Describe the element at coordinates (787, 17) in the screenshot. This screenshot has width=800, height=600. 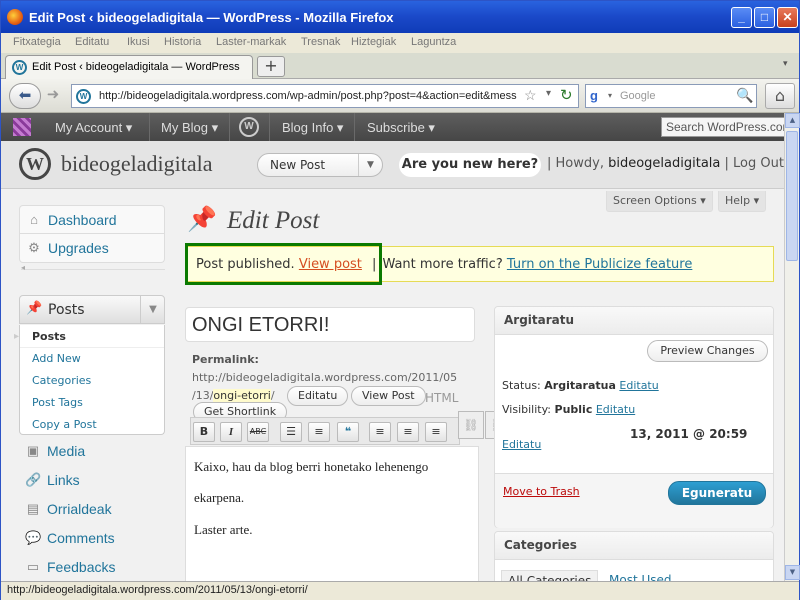
I see `close-button: ✕` at that location.